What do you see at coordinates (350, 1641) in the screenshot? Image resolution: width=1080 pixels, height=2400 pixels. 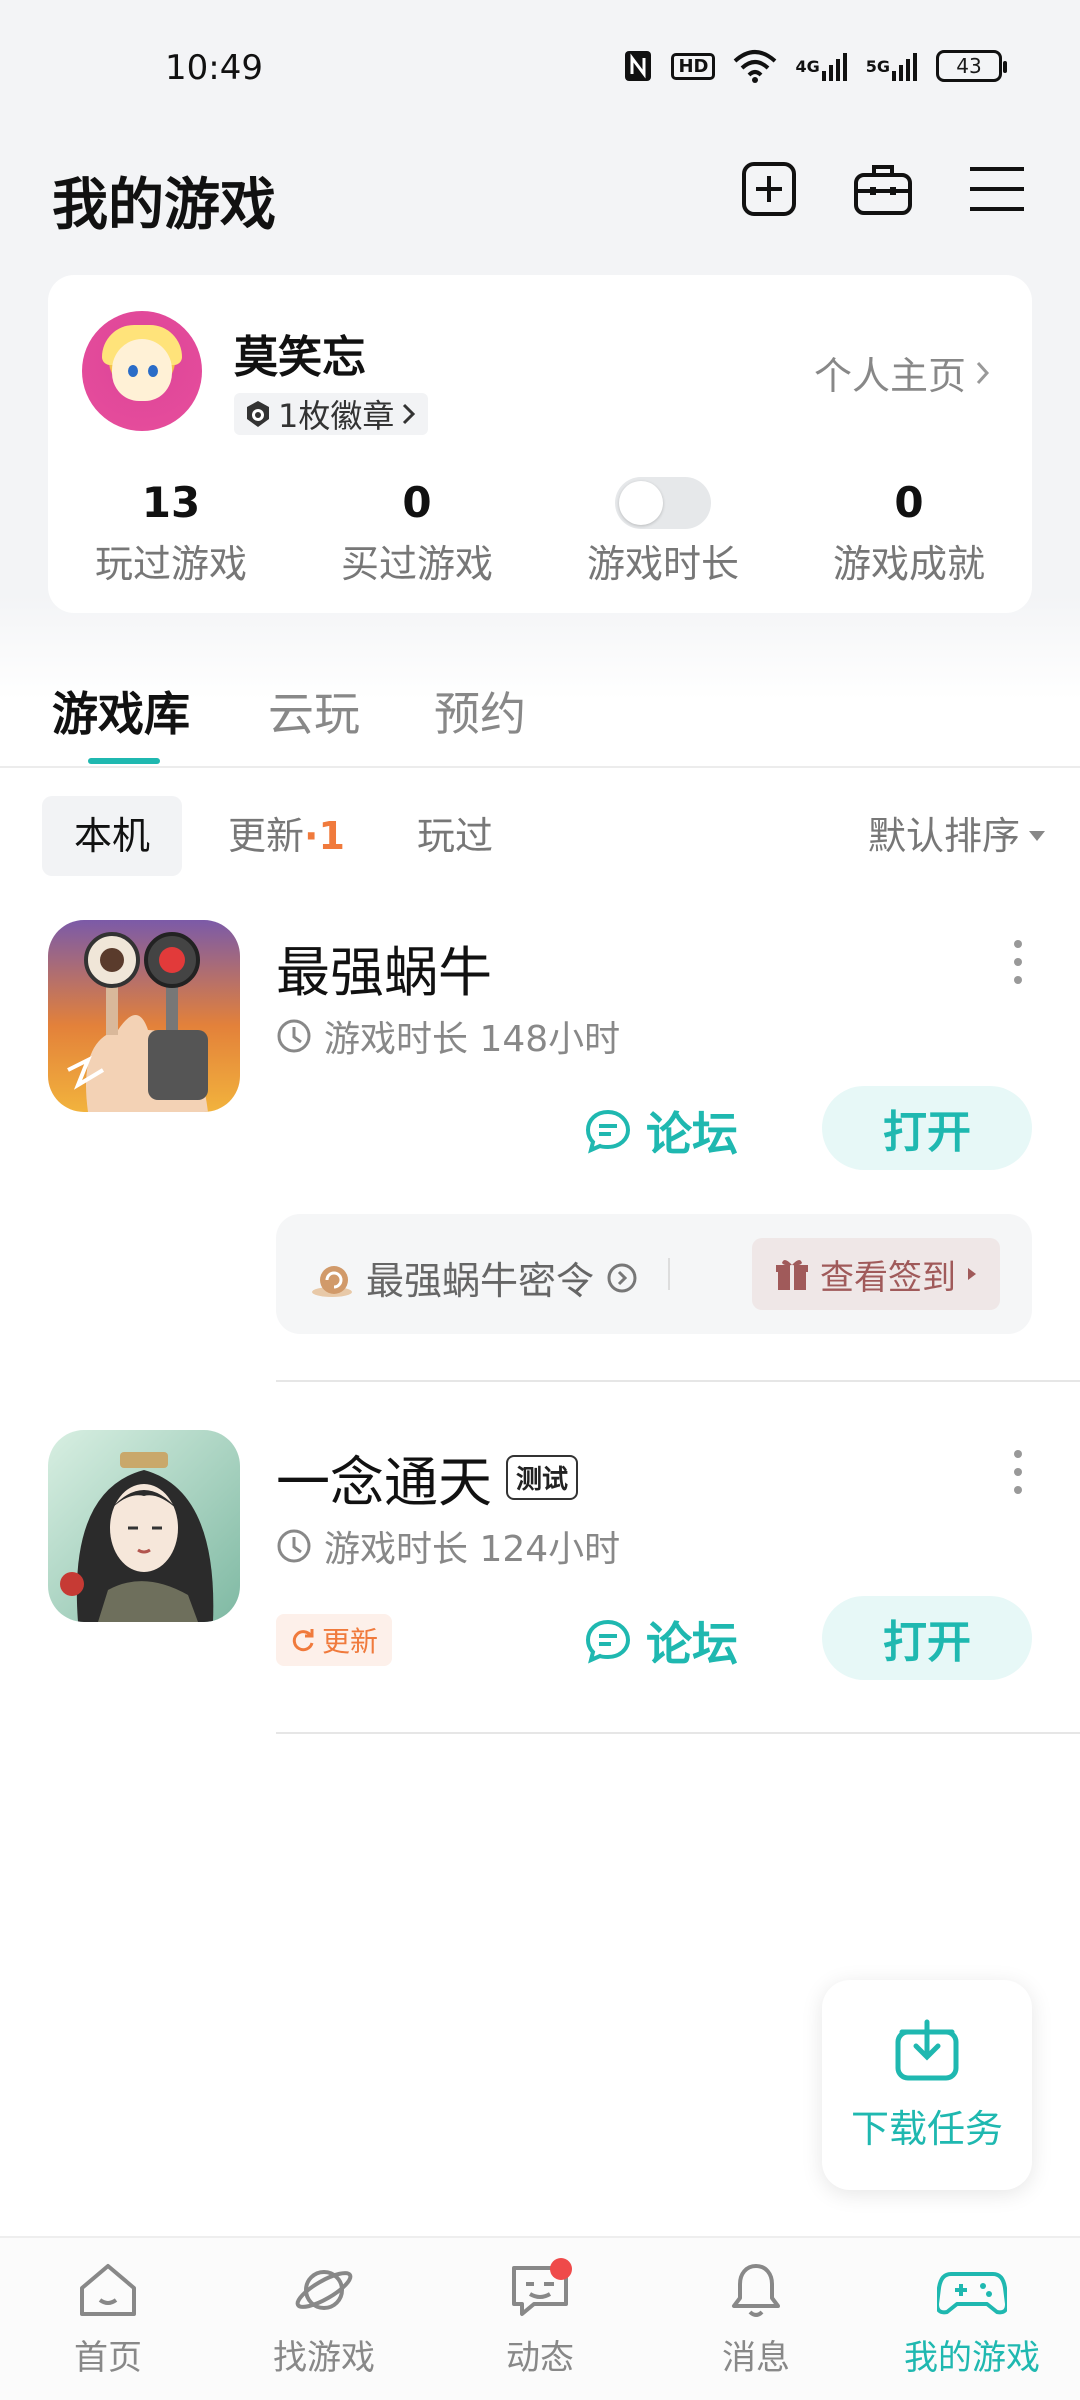 I see `update-label: 更新` at bounding box center [350, 1641].